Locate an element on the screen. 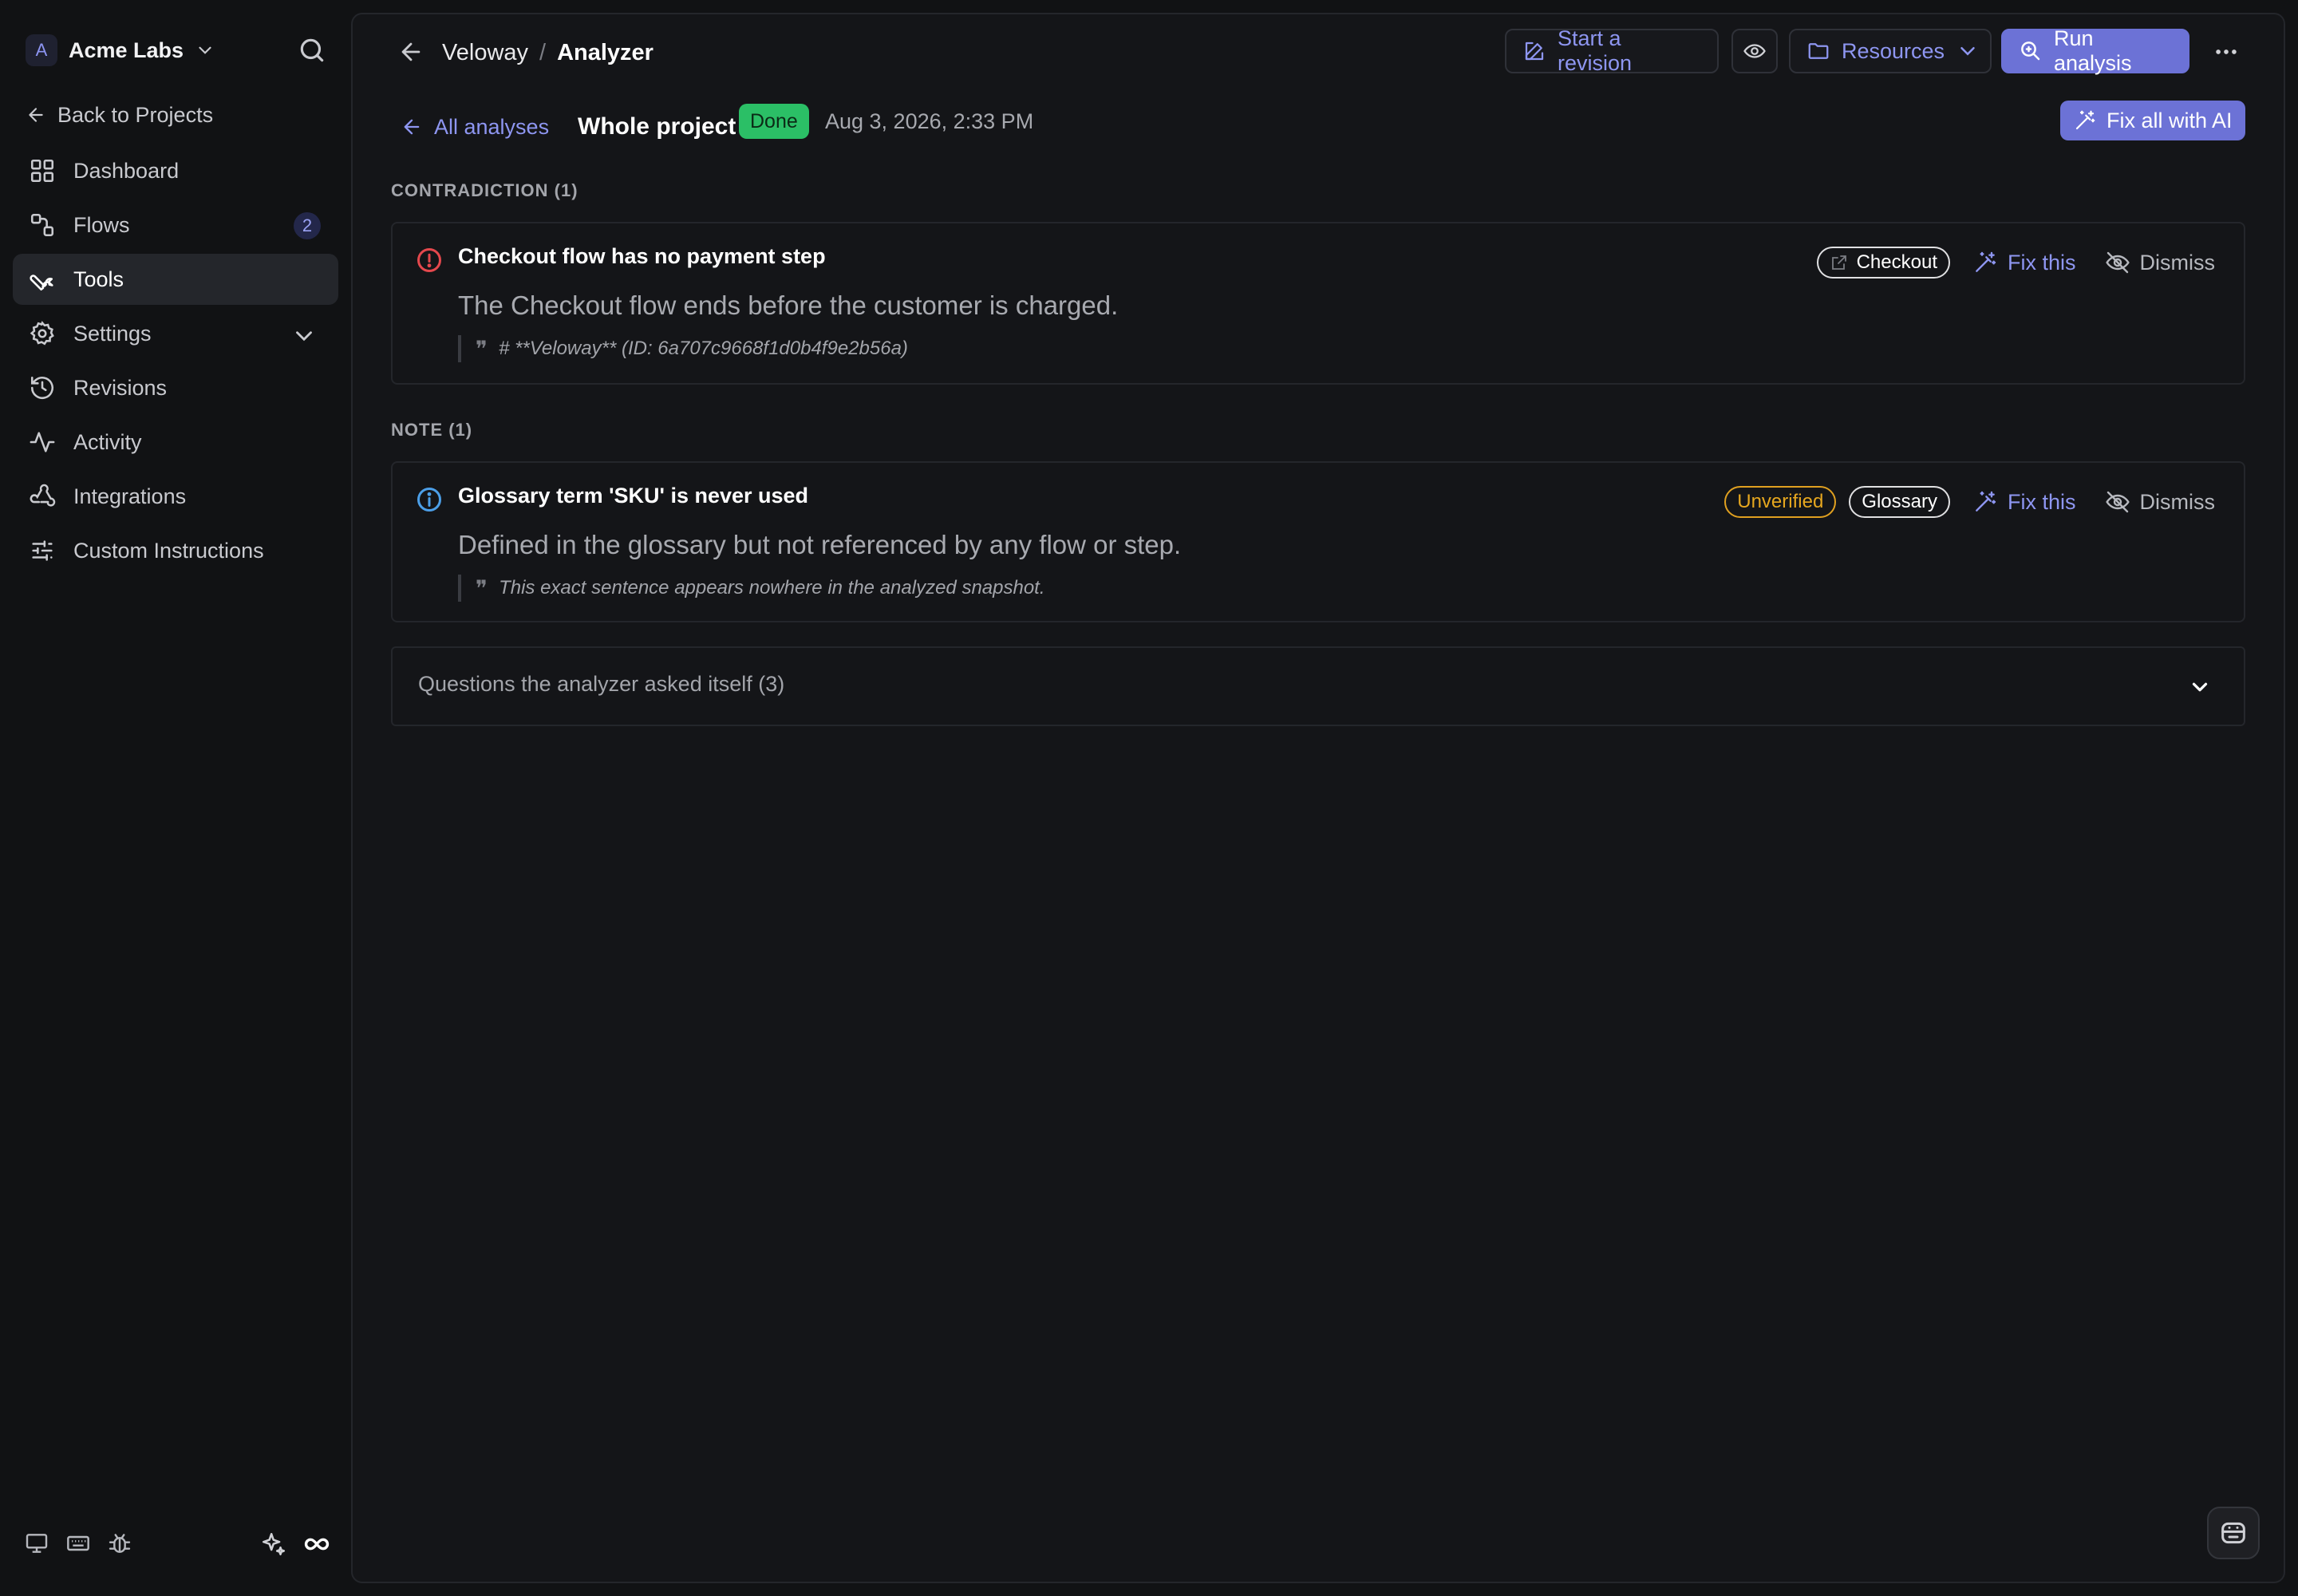 The width and height of the screenshot is (2298, 1596). assistant-button is located at coordinates (2234, 1533).